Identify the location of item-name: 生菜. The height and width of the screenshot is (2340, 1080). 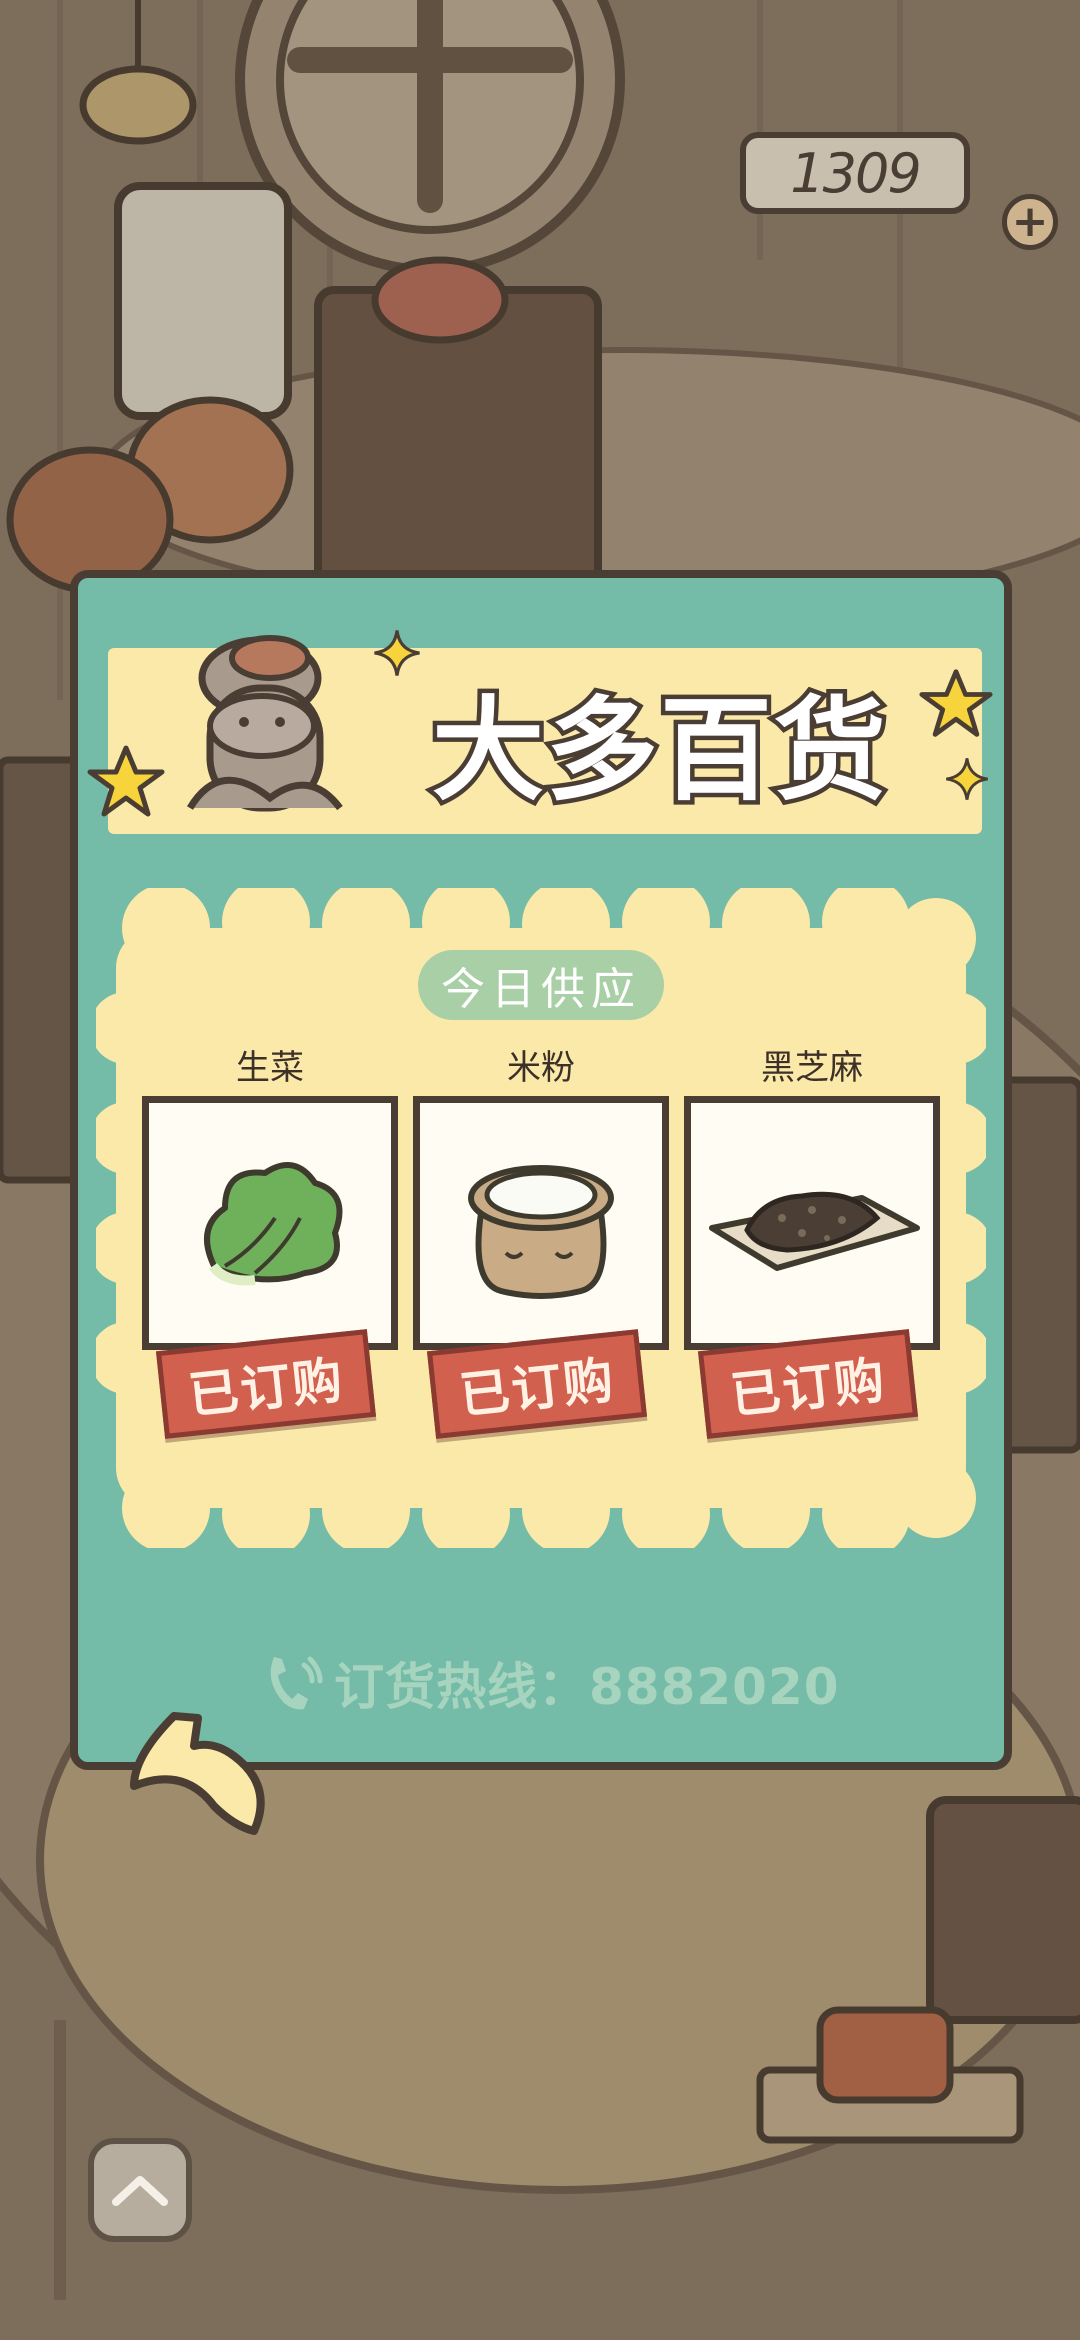
(270, 1068).